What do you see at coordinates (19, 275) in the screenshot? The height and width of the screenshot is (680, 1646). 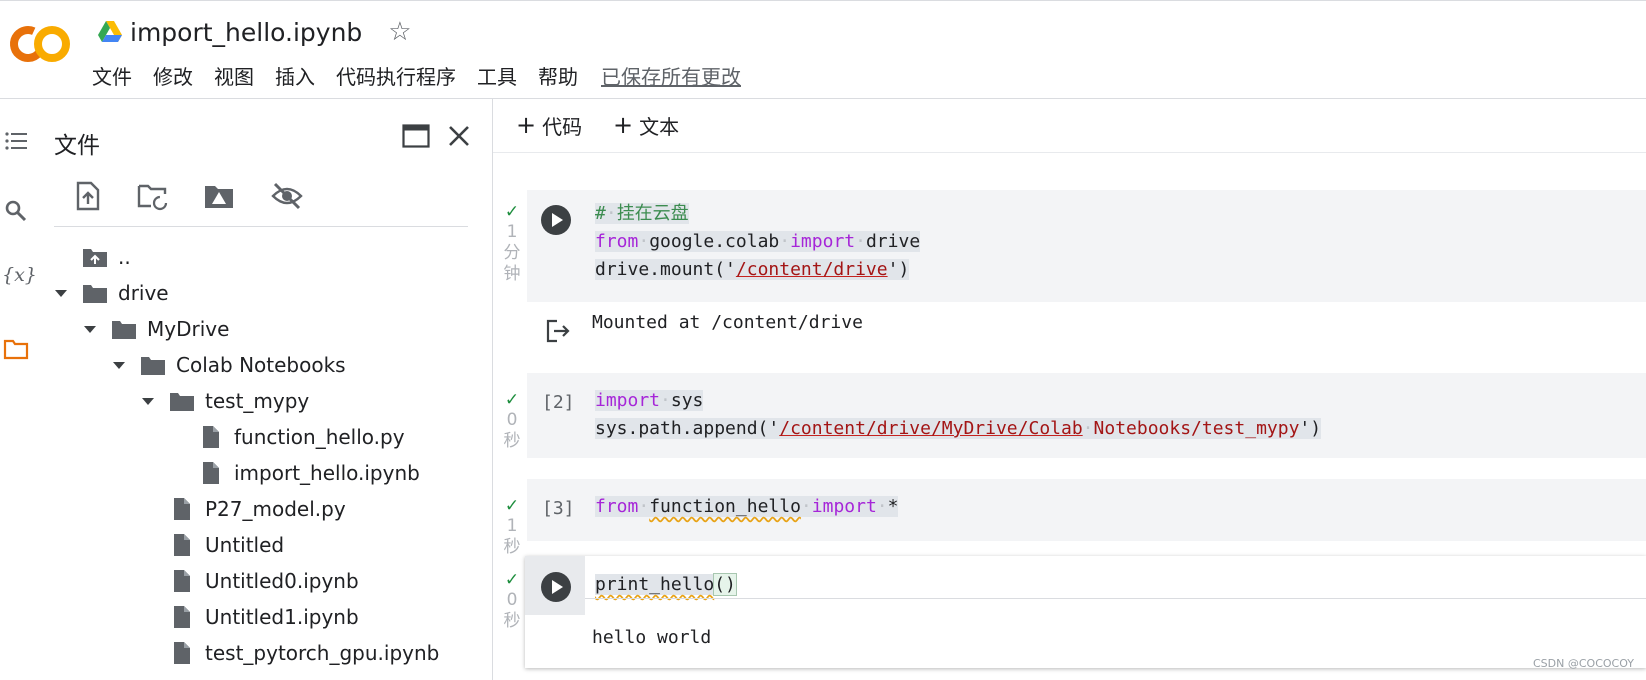 I see `variables-icon: {x}` at bounding box center [19, 275].